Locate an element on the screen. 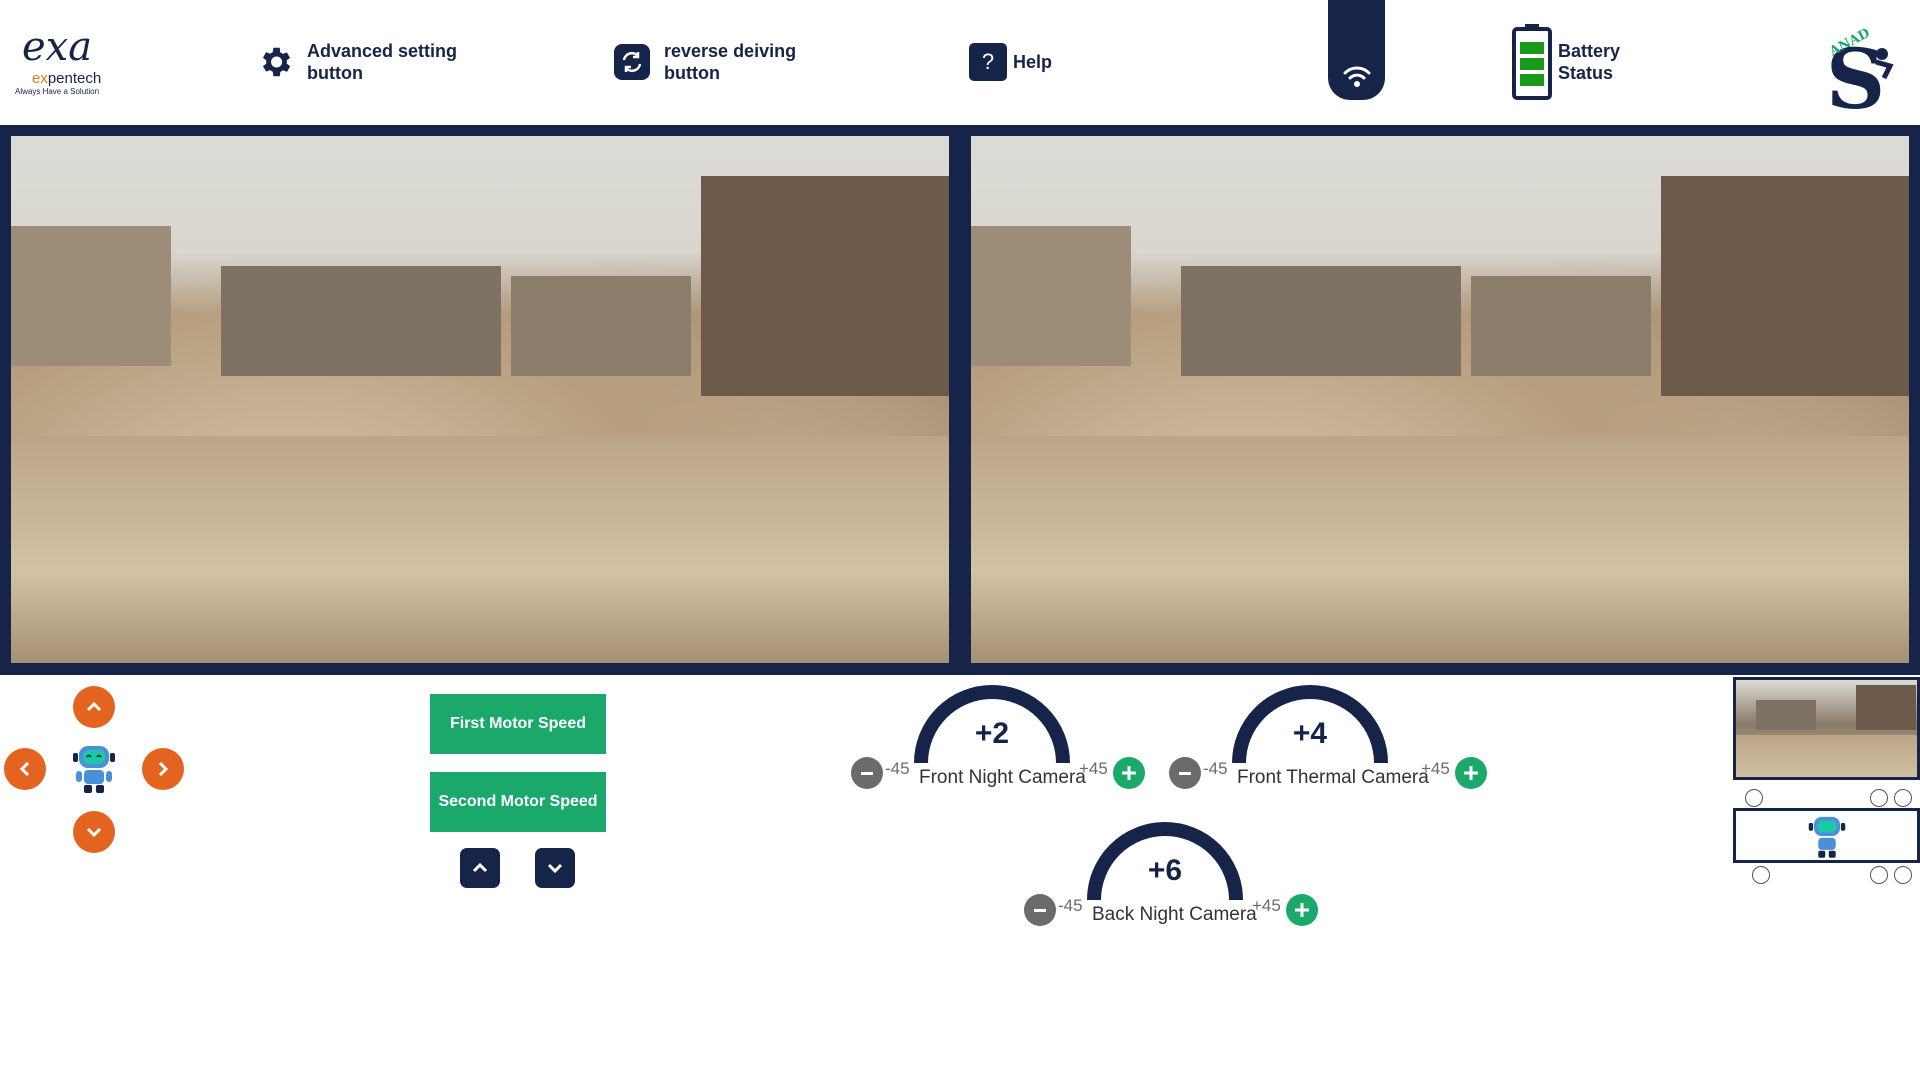  move-up-button is located at coordinates (94, 707).